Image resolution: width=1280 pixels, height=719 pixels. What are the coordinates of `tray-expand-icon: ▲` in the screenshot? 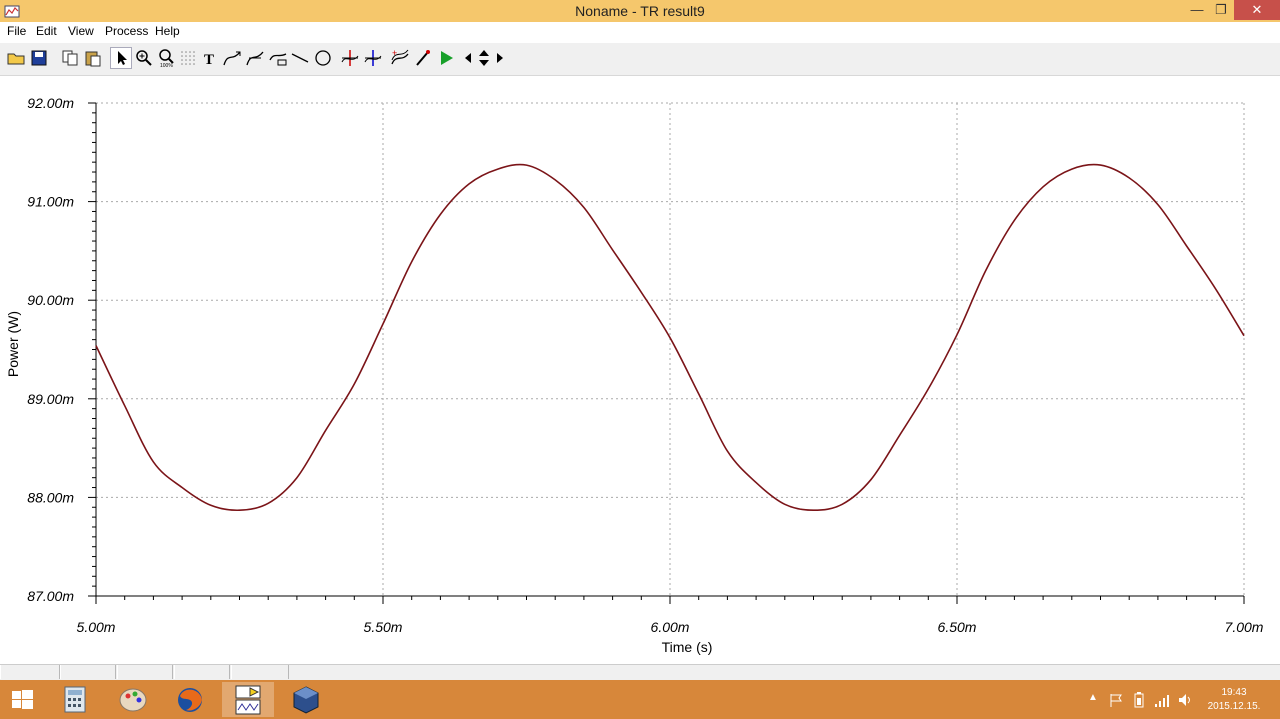 It's located at (1093, 697).